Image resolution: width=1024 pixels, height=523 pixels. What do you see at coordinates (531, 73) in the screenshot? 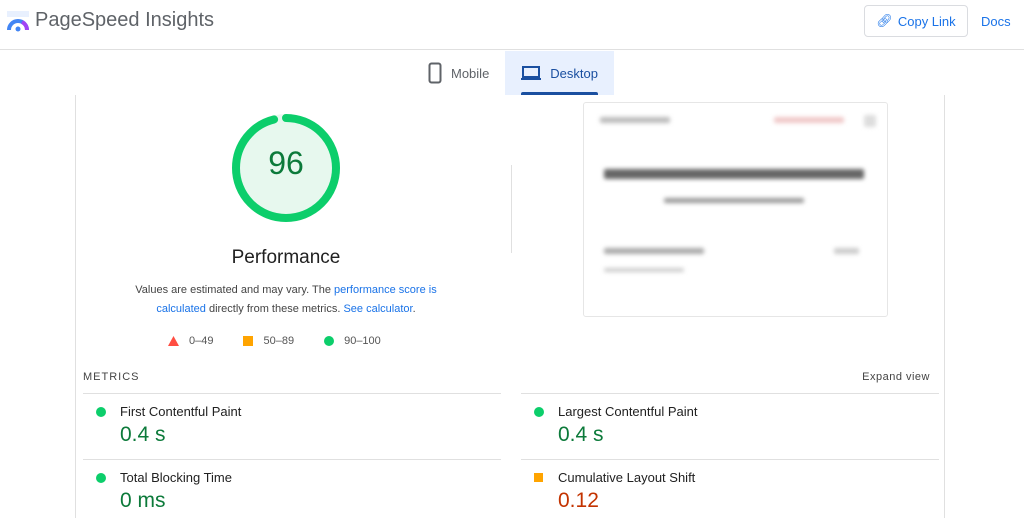
I see `laptop-icon` at bounding box center [531, 73].